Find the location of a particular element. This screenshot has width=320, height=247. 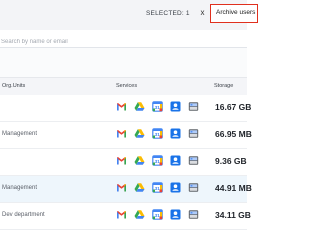

table-header: Org.Units Services Storage is located at coordinates (123, 86).